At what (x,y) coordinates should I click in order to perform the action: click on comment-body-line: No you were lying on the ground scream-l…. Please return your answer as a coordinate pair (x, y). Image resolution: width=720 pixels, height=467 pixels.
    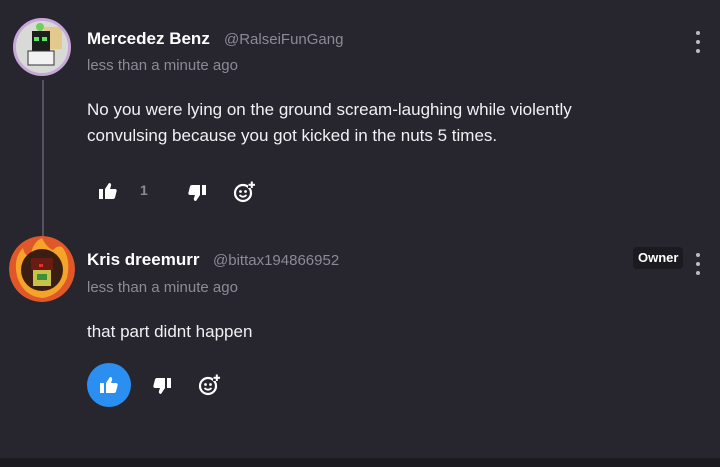
    Looking at the image, I should click on (329, 109).